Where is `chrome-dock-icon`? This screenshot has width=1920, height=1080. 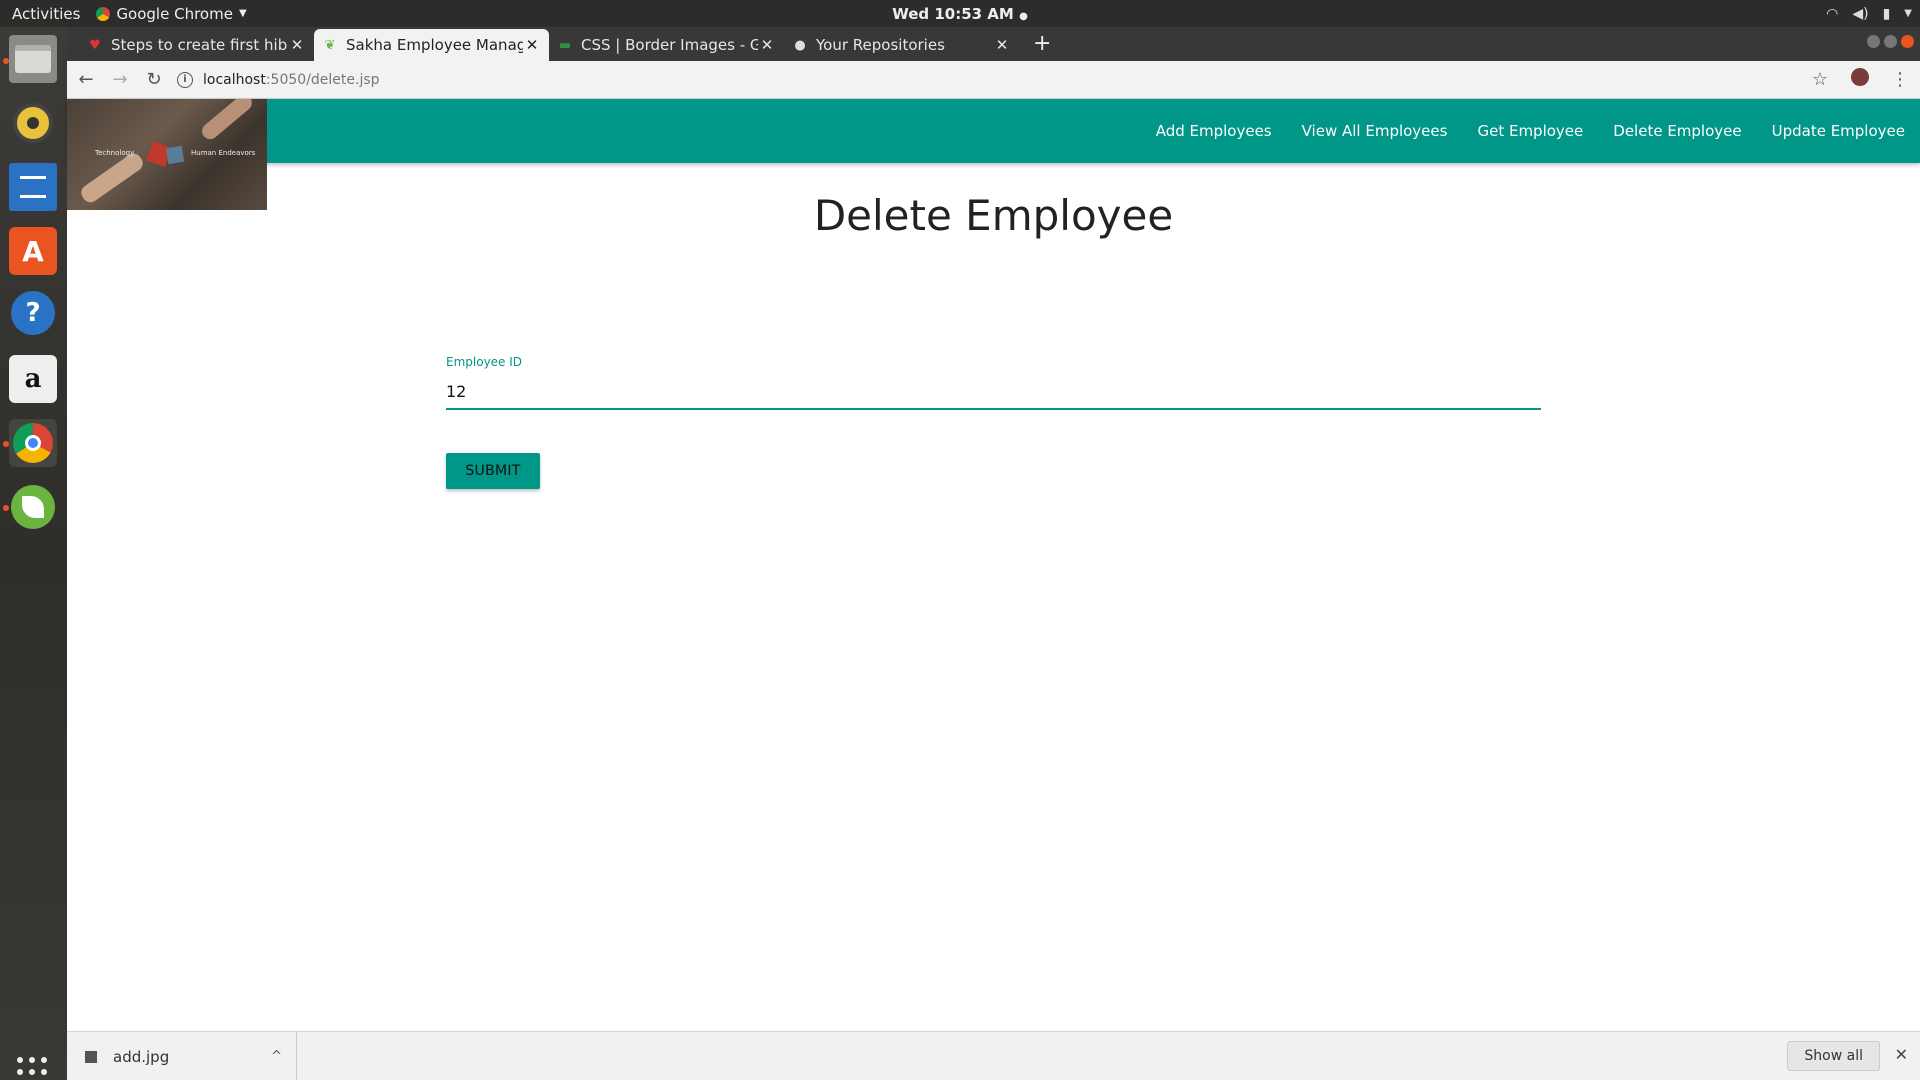 chrome-dock-icon is located at coordinates (33, 443).